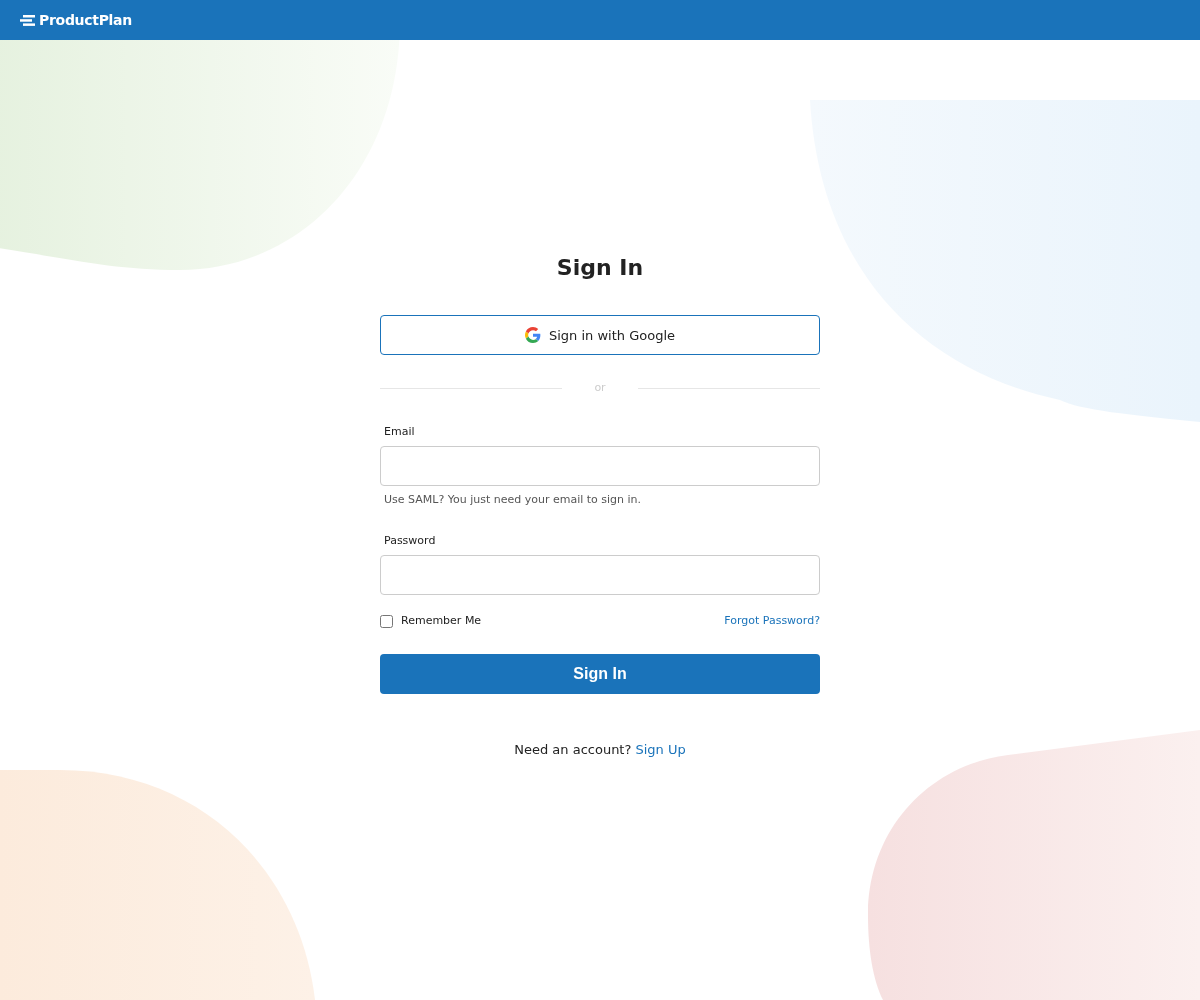 The image size is (1200, 1000). What do you see at coordinates (399, 431) in the screenshot?
I see `field-label: Email` at bounding box center [399, 431].